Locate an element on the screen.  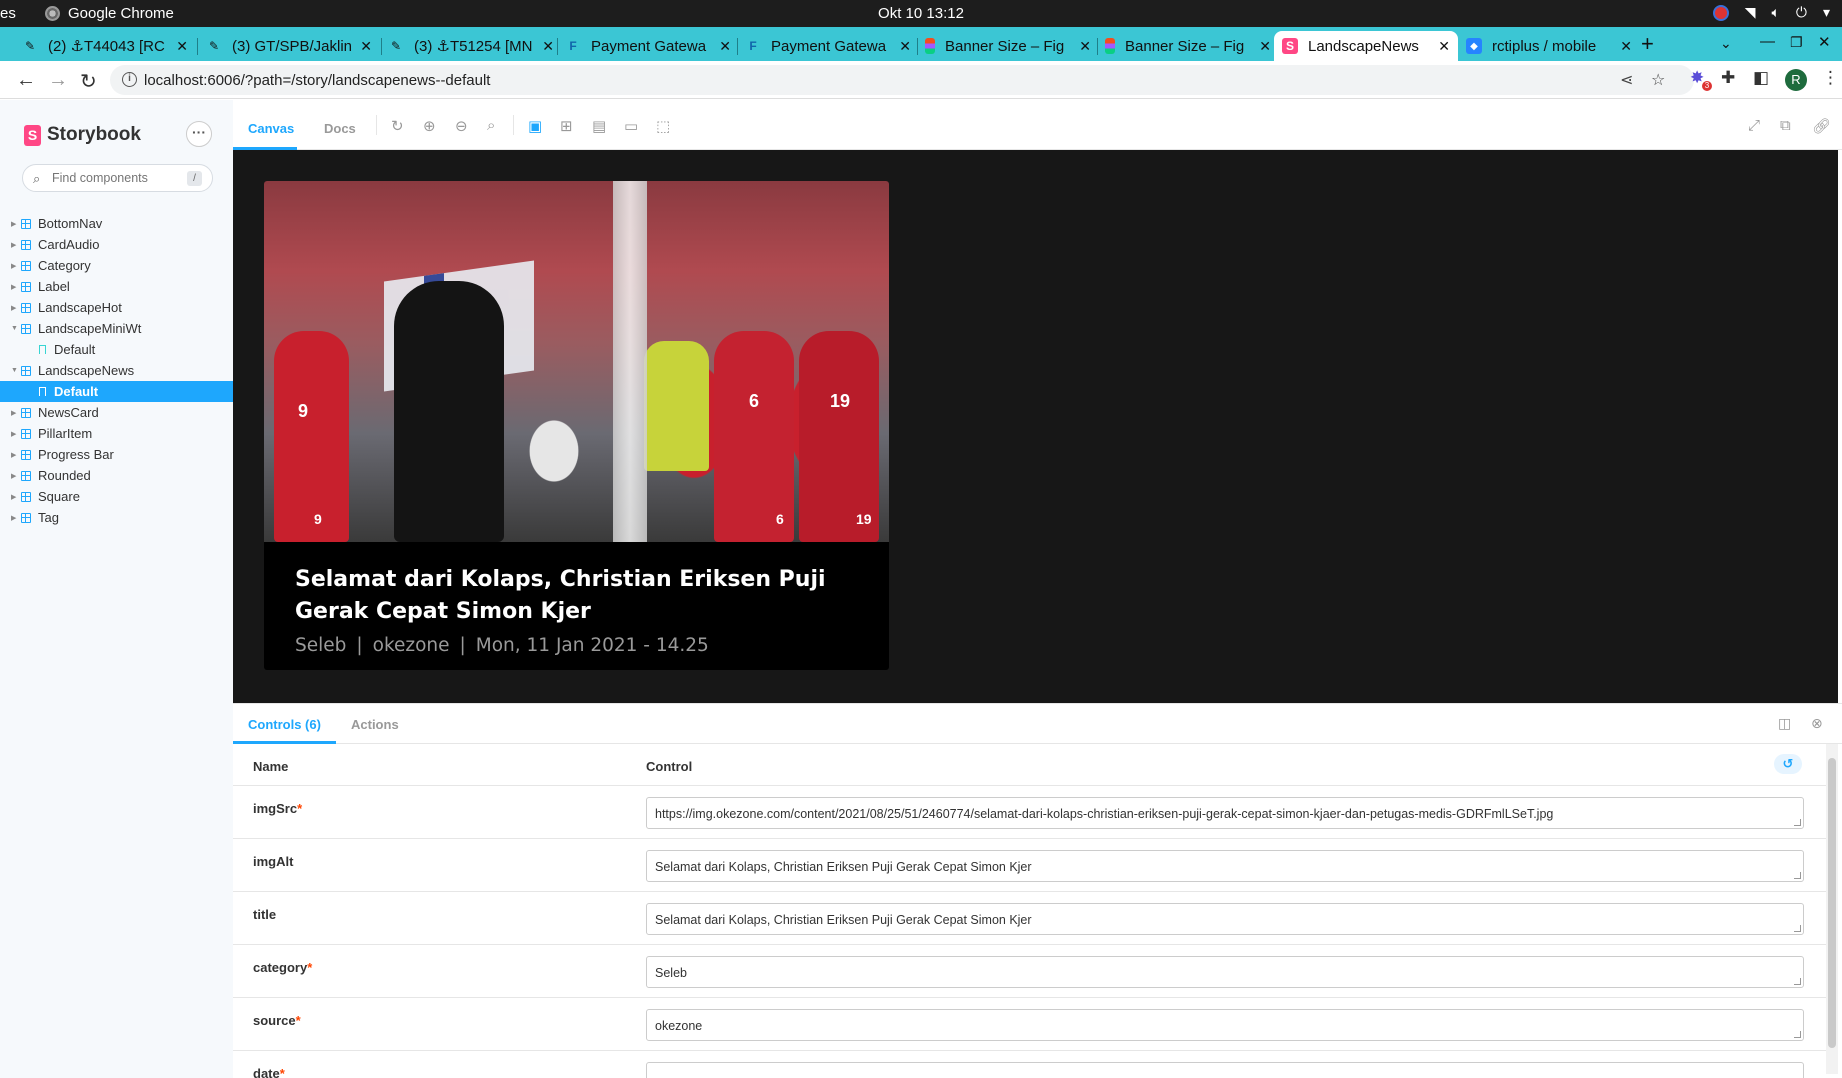
tab-canvas: Canvas is located at coordinates (271, 128).